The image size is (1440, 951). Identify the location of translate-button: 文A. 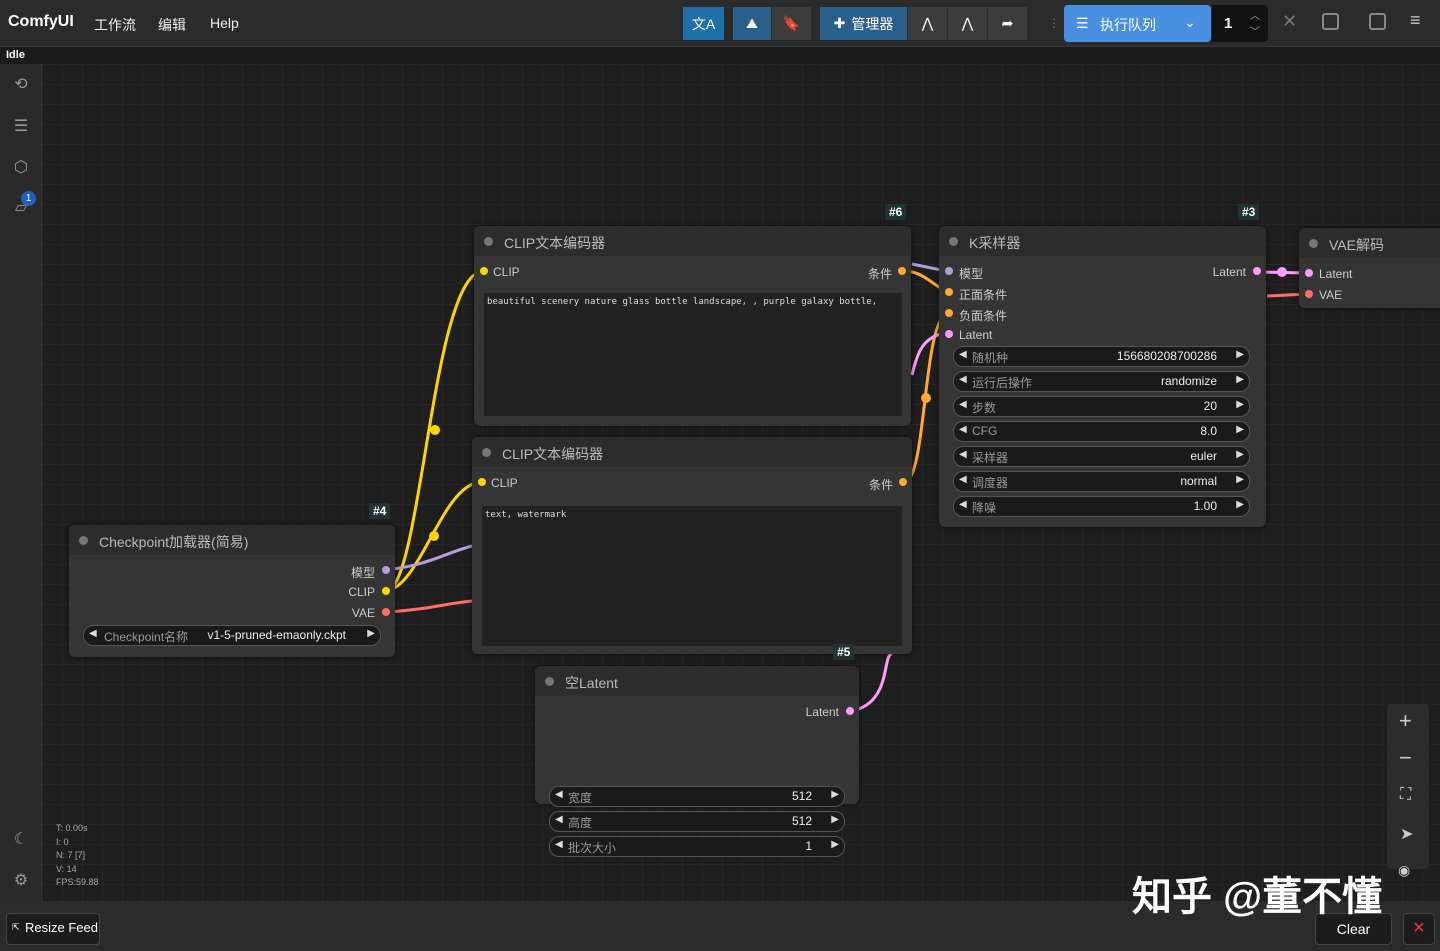
(703, 23).